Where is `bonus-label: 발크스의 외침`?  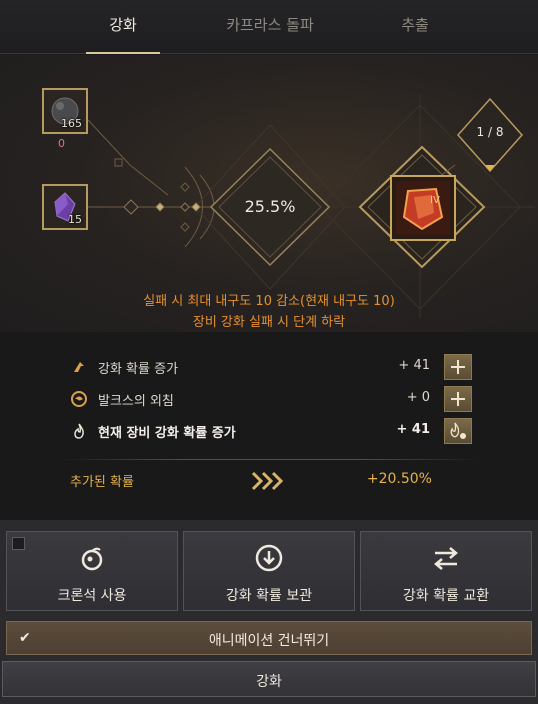 bonus-label: 발크스의 외침 is located at coordinates (136, 401).